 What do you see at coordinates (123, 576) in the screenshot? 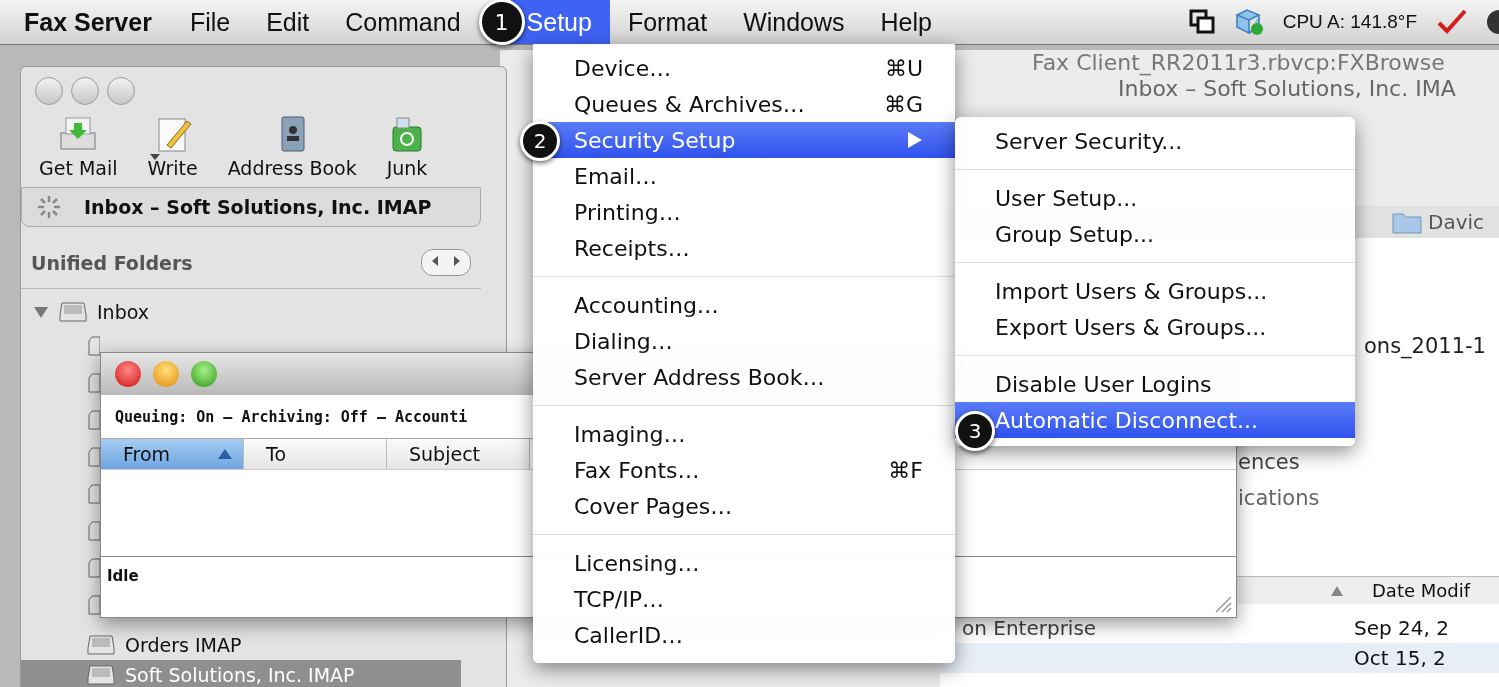
I see `status-text: Idle` at bounding box center [123, 576].